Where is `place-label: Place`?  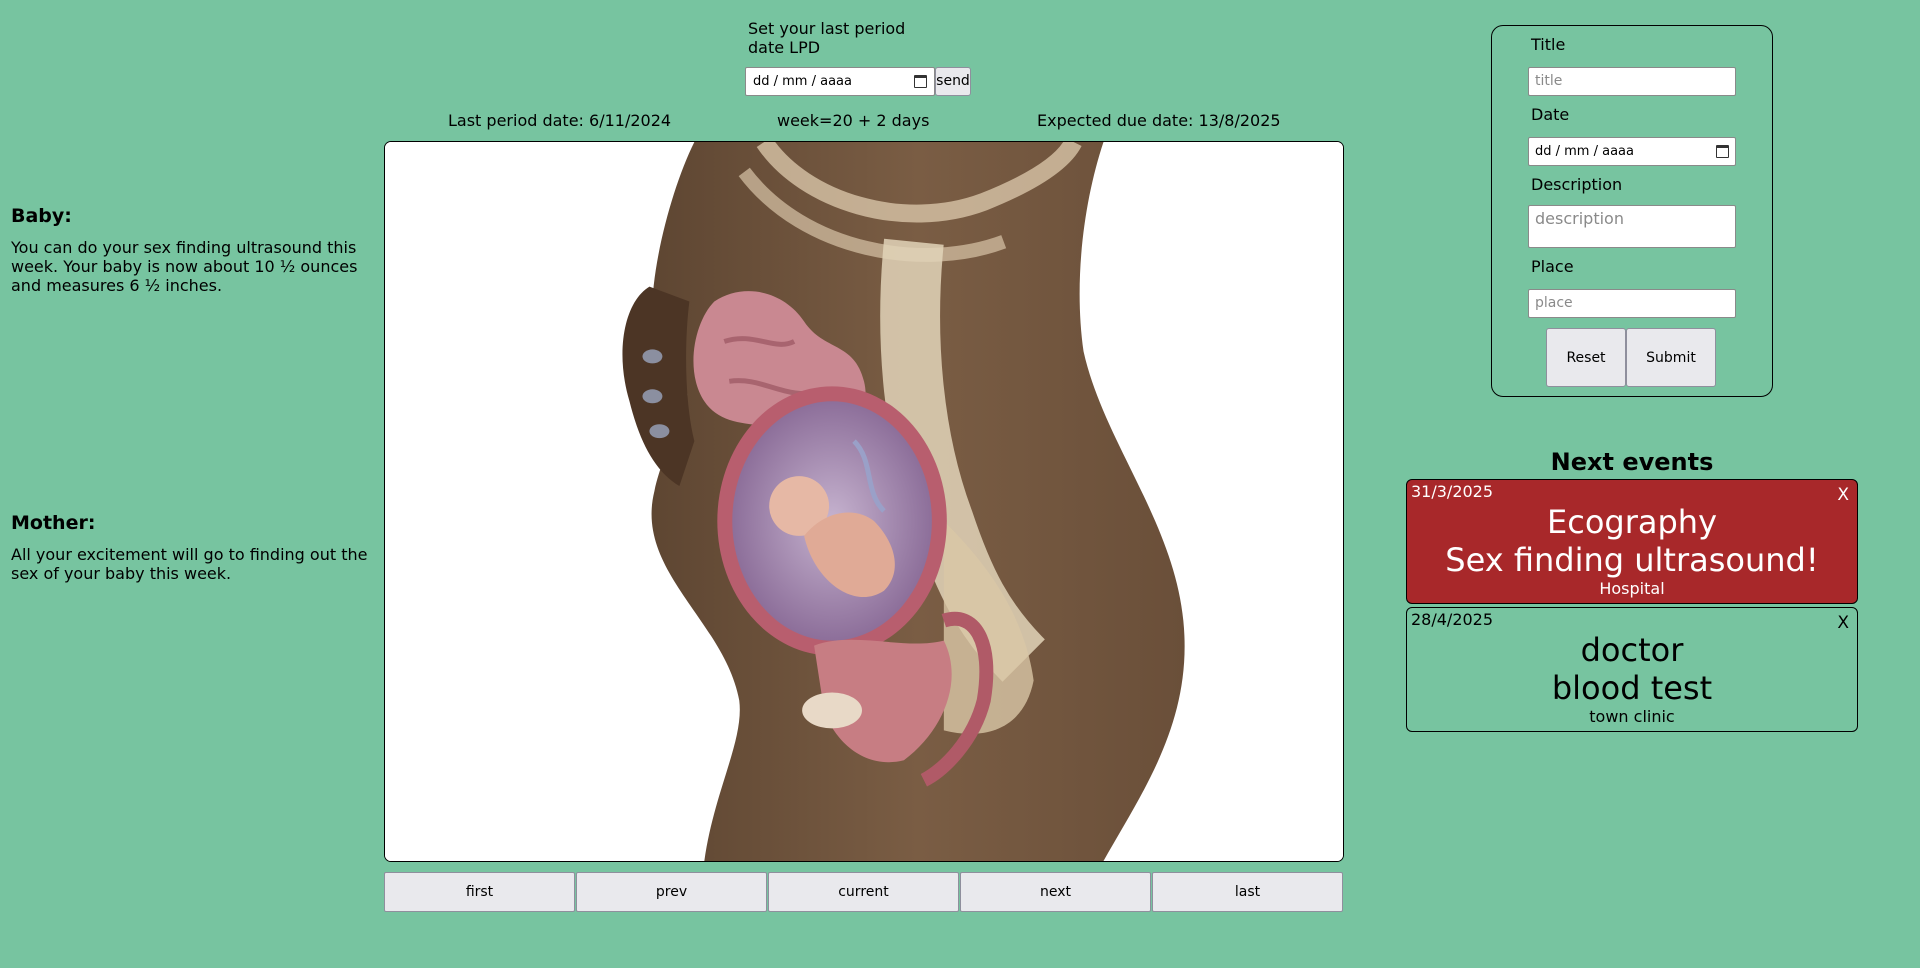 place-label: Place is located at coordinates (1552, 266).